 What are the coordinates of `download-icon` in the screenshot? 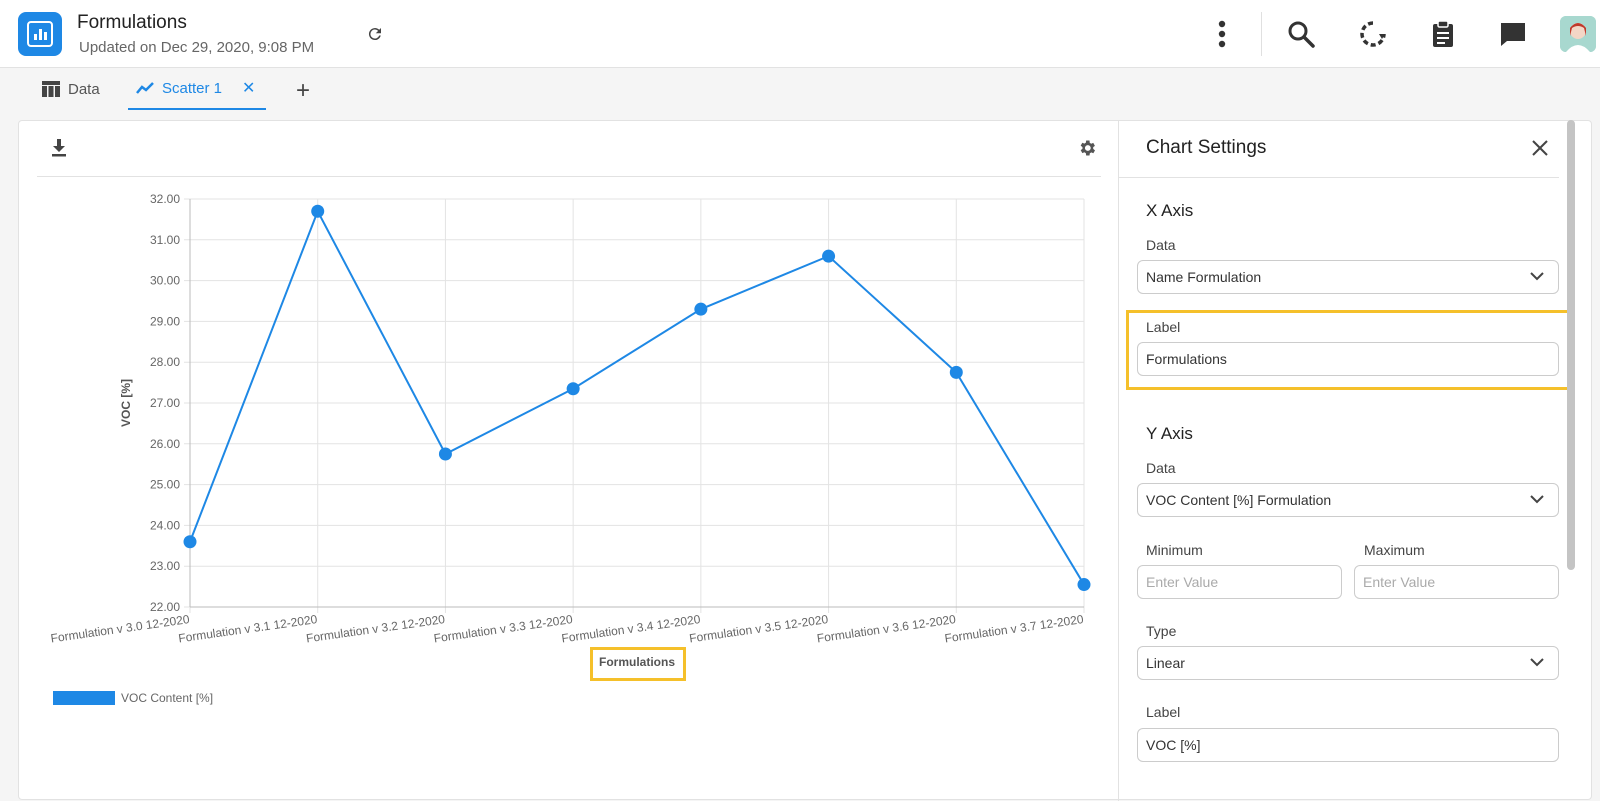 It's located at (59, 150).